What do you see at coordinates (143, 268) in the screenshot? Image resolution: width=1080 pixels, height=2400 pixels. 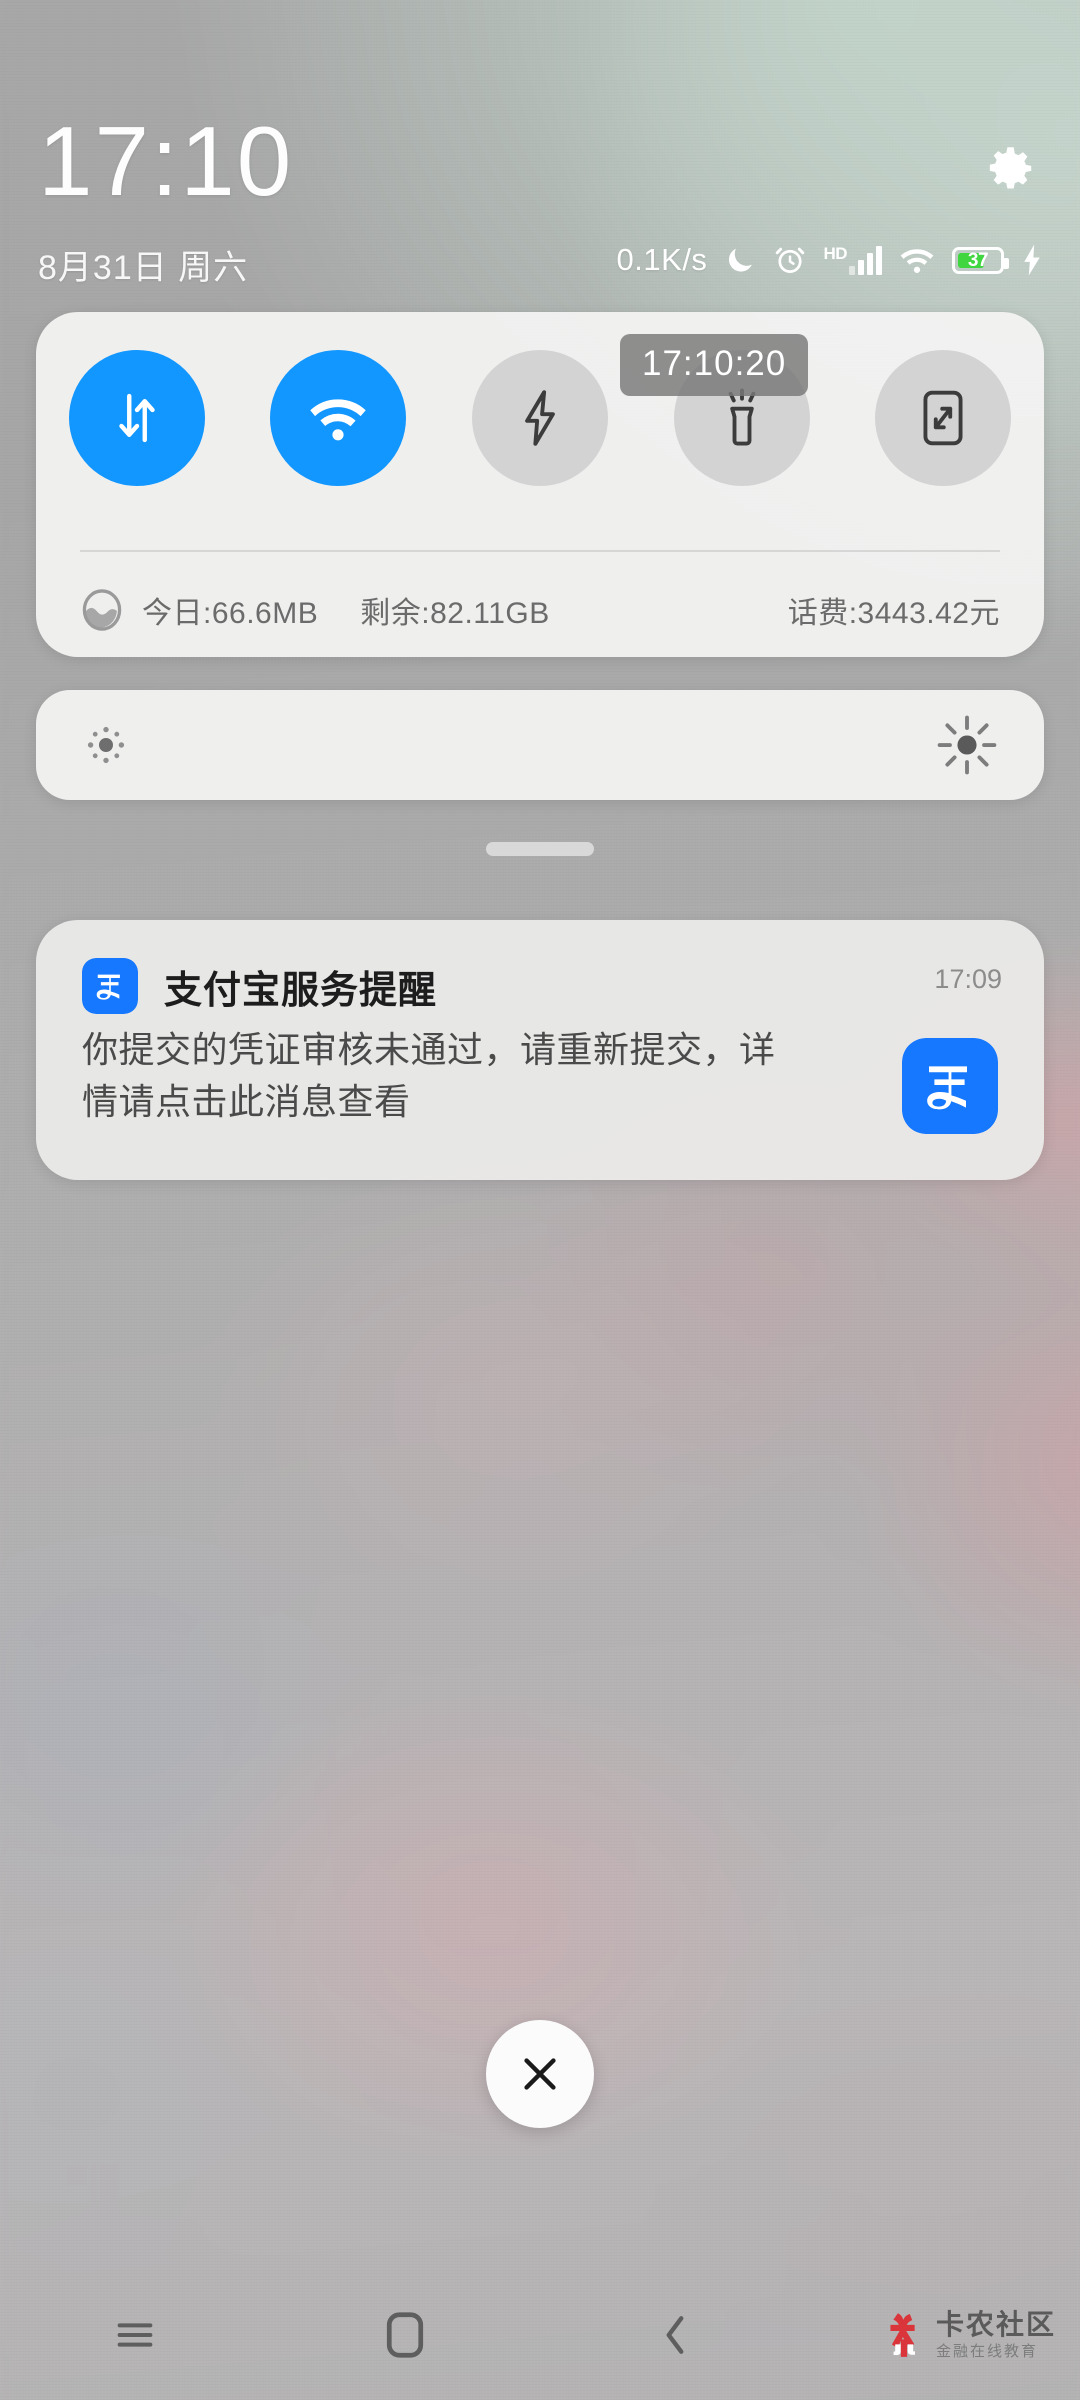 I see `lockscreen-date: 8月31日 周六` at bounding box center [143, 268].